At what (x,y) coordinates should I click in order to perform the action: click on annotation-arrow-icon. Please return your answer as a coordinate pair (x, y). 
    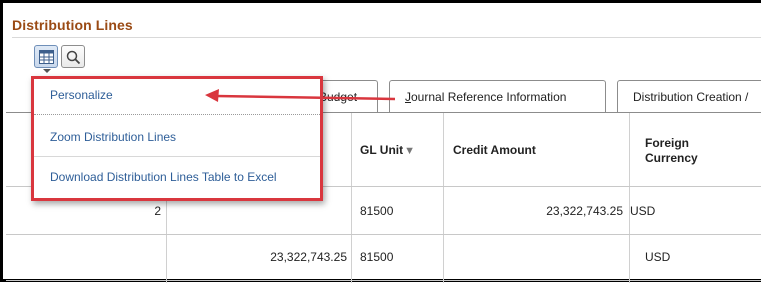
    Looking at the image, I should click on (300, 95).